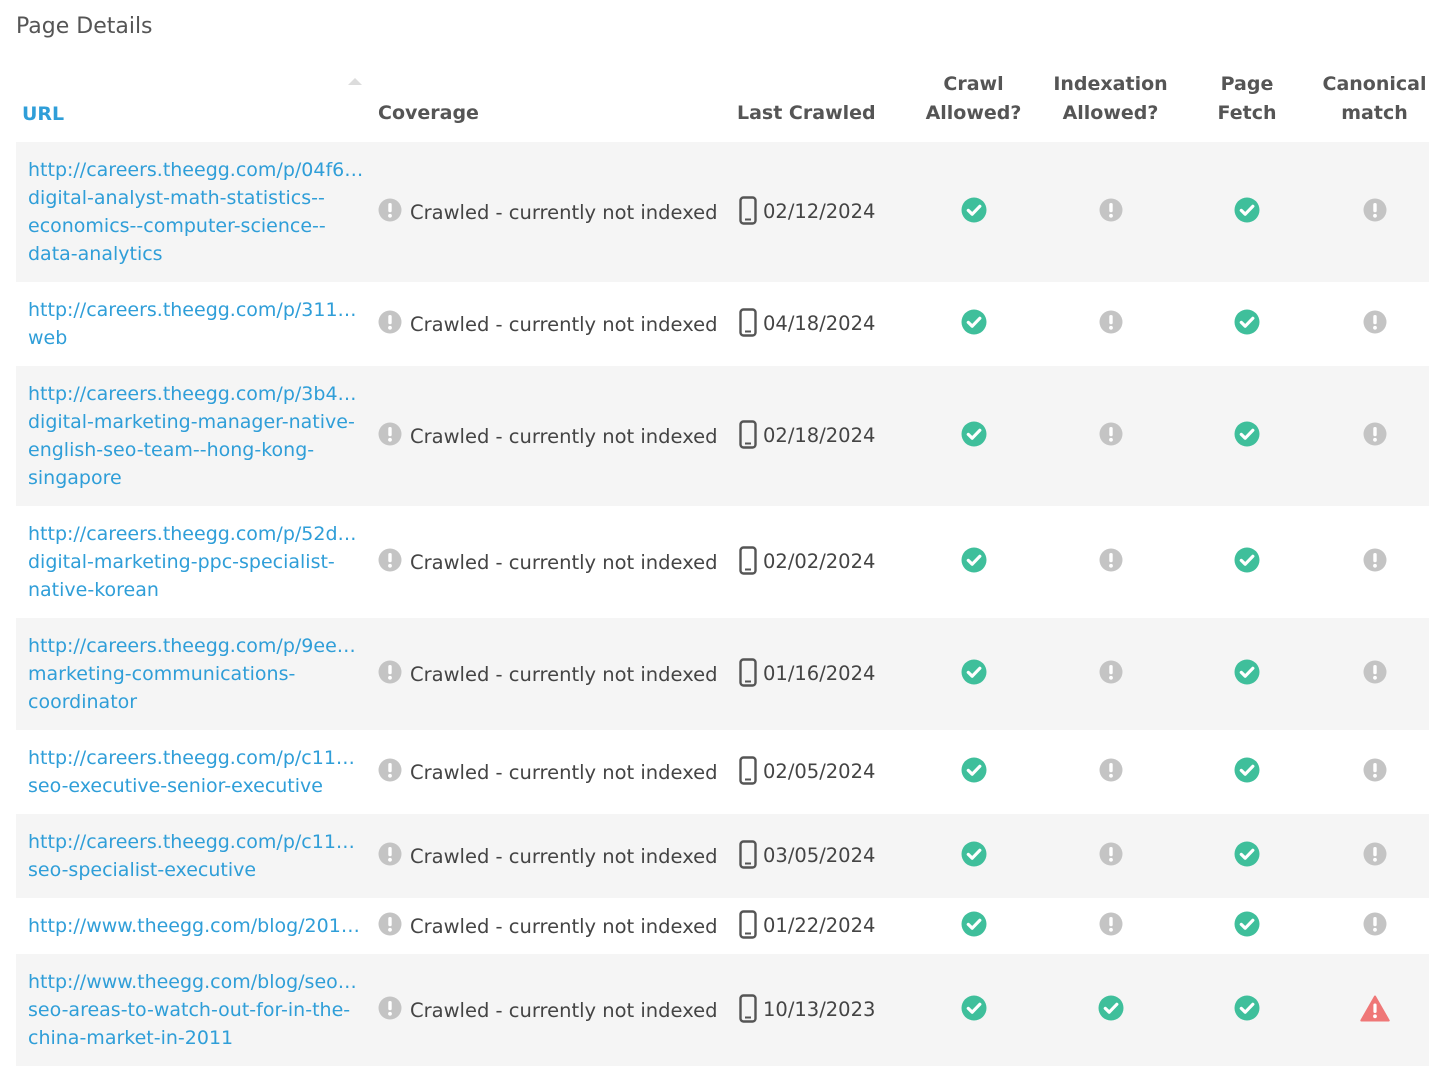 The image size is (1440, 1080). What do you see at coordinates (812, 772) in the screenshot?
I see `last-crawled-cell: 02/05/2024` at bounding box center [812, 772].